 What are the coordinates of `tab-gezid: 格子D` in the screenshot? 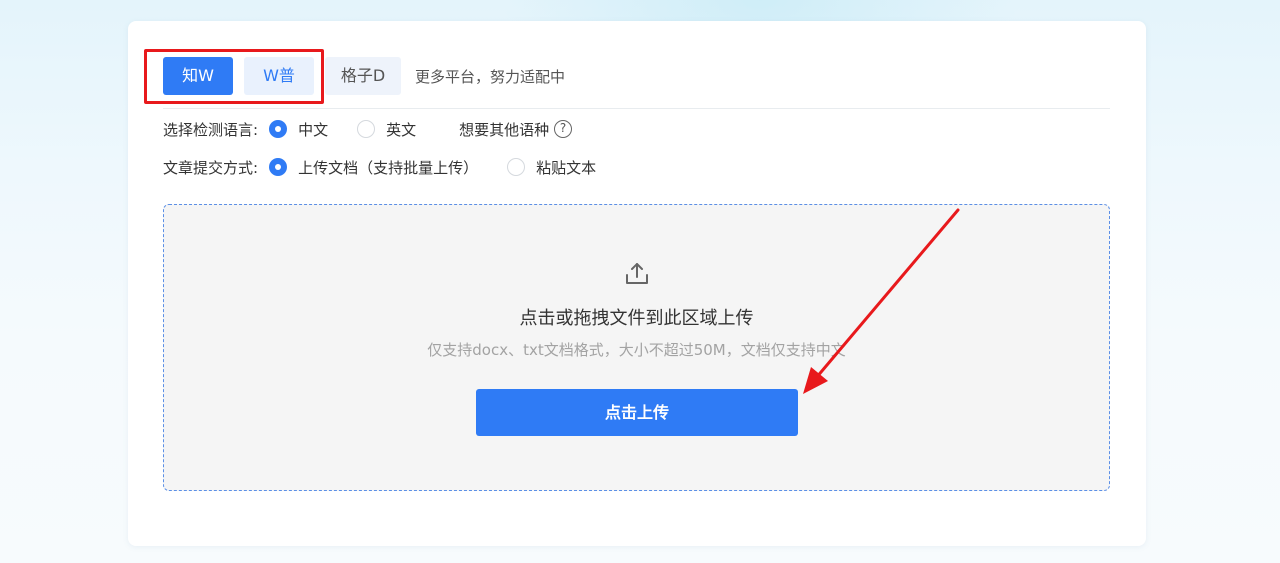 It's located at (363, 76).